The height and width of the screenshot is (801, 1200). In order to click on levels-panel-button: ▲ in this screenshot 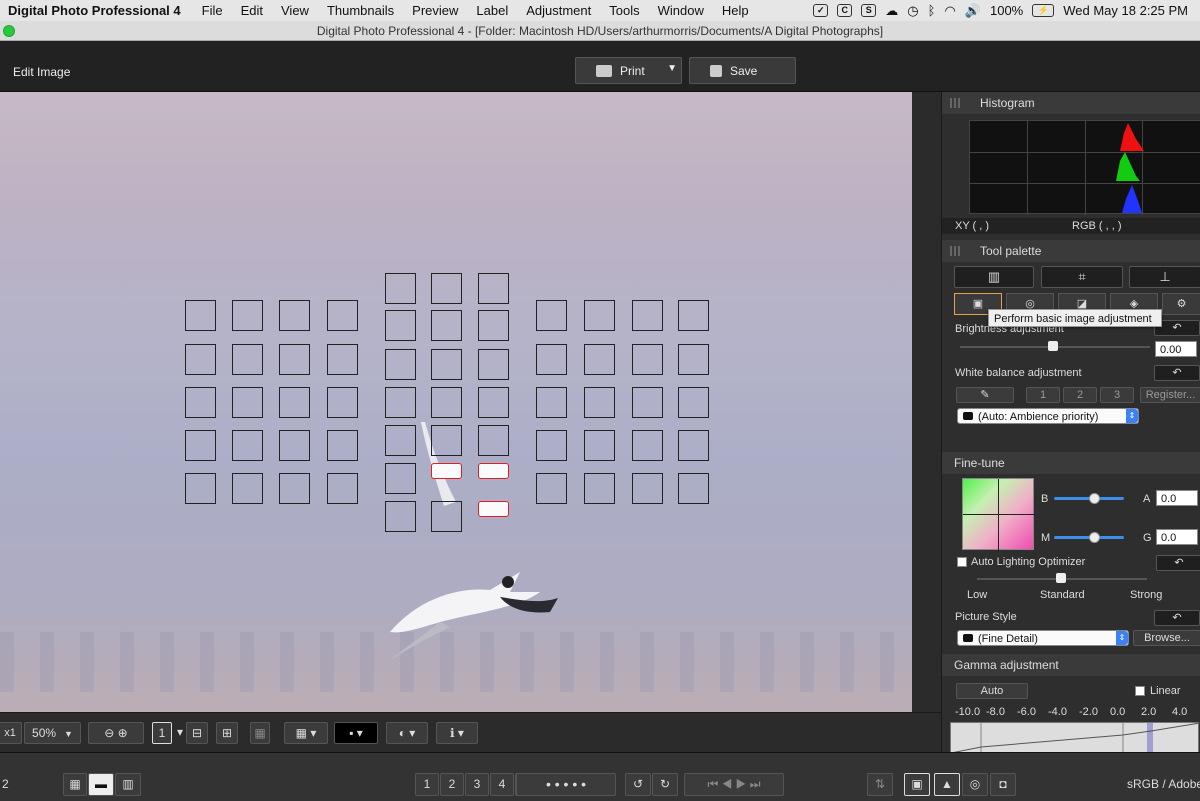, I will do `click(947, 784)`.